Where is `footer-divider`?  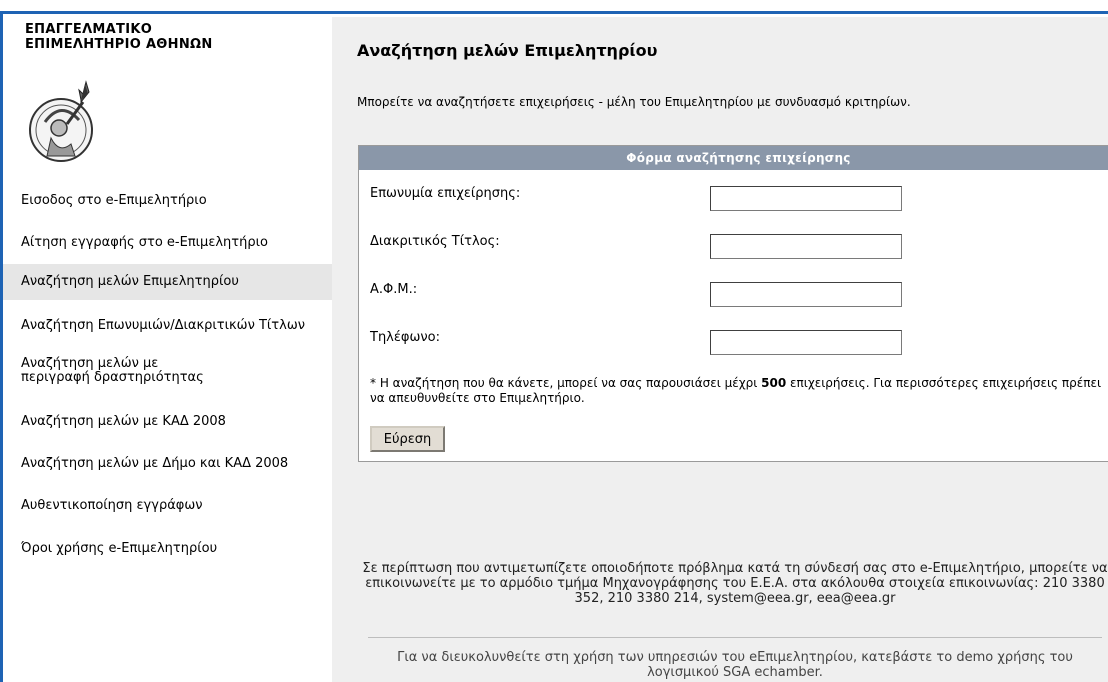
footer-divider is located at coordinates (735, 637).